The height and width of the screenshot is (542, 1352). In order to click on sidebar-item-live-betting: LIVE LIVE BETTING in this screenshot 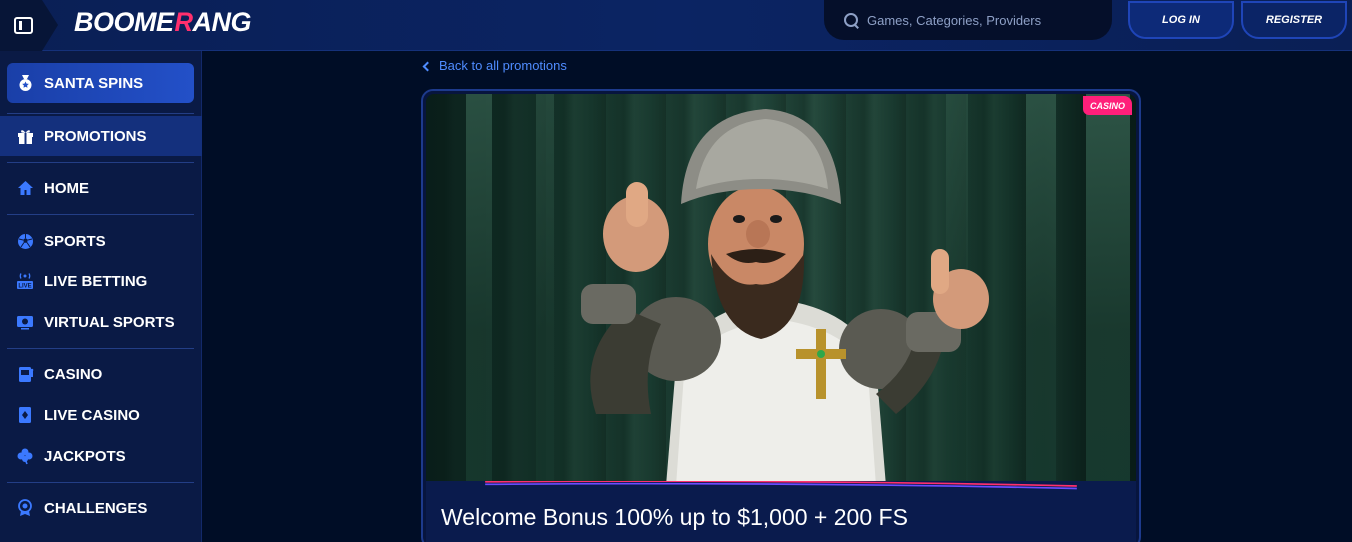, I will do `click(101, 281)`.